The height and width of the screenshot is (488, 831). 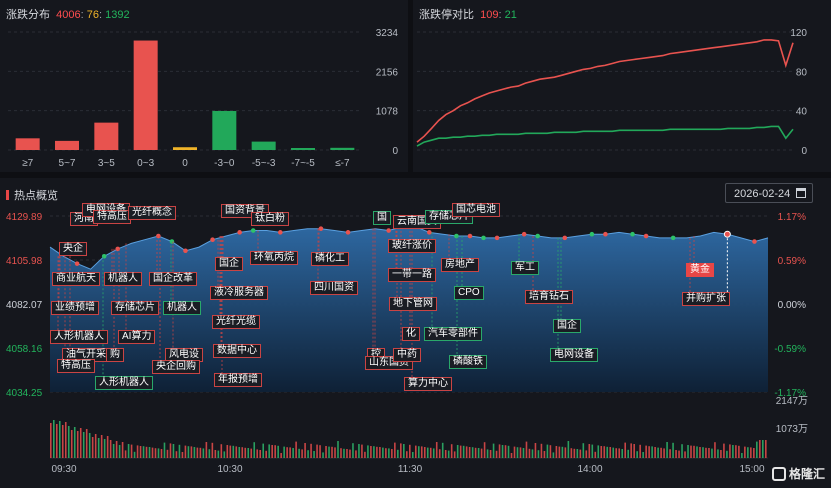 I want to click on hotspot-tag: 算力中心, so click(x=428, y=384).